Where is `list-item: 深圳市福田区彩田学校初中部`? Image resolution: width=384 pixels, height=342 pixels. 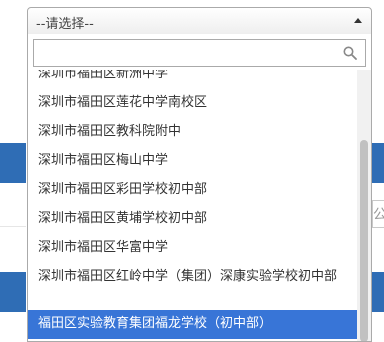
list-item: 深圳市福田区彩田学校初中部 is located at coordinates (193, 190).